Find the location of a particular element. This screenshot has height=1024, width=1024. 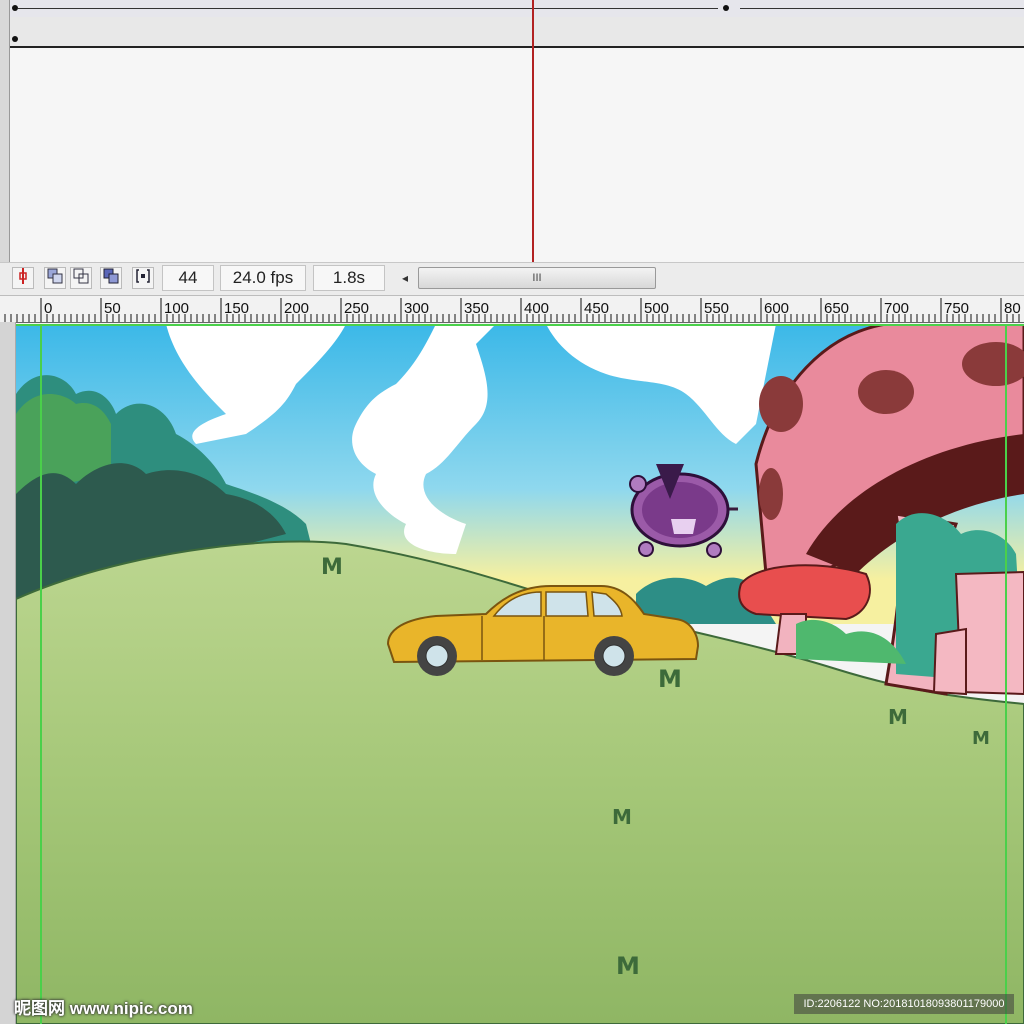

ruler-ticks is located at coordinates (512, 310).